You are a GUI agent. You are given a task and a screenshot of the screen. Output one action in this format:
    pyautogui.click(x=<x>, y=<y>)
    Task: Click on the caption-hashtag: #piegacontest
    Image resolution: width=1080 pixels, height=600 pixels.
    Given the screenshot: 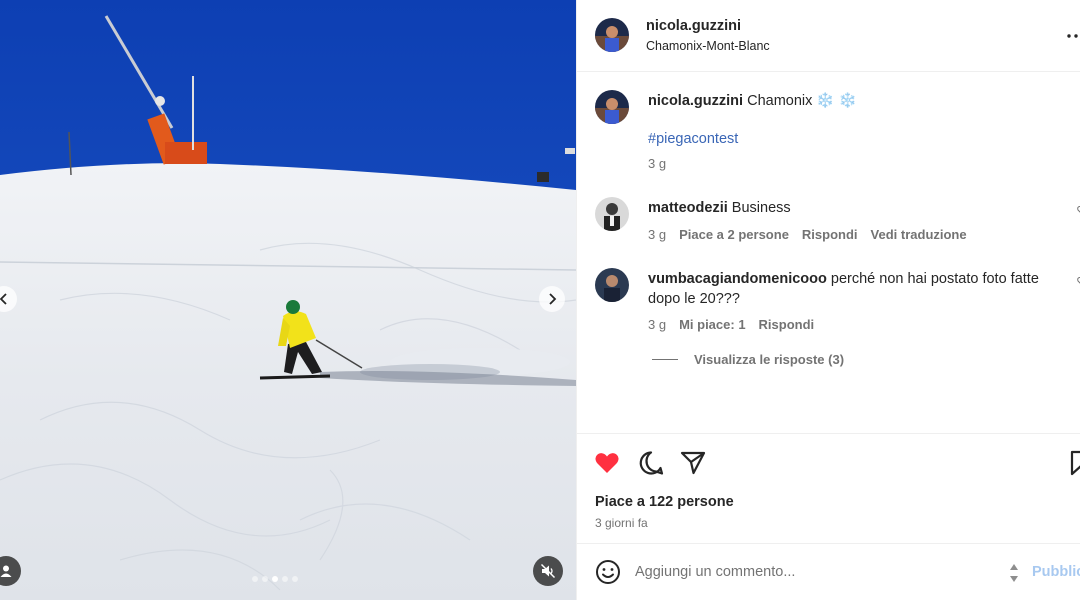 What is the action you would take?
    pyautogui.click(x=693, y=139)
    